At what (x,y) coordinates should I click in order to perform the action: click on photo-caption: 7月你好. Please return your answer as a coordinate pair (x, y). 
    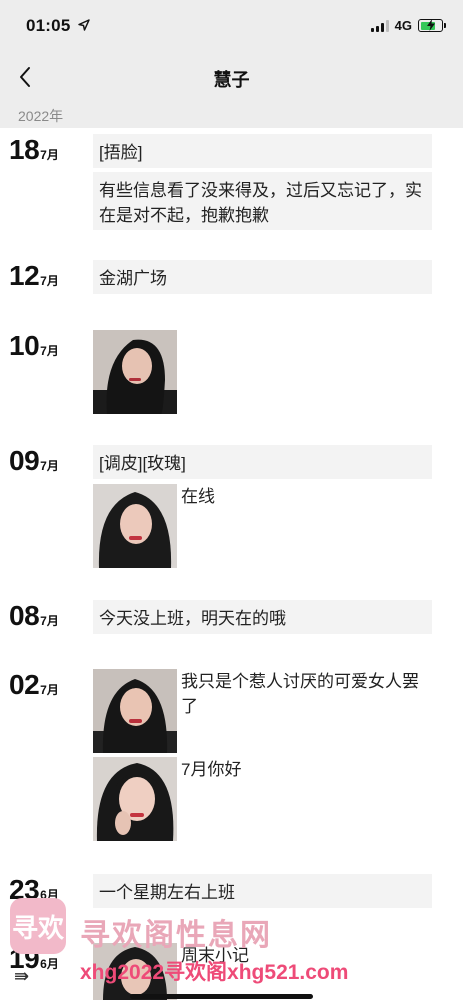
    Looking at the image, I should click on (211, 769).